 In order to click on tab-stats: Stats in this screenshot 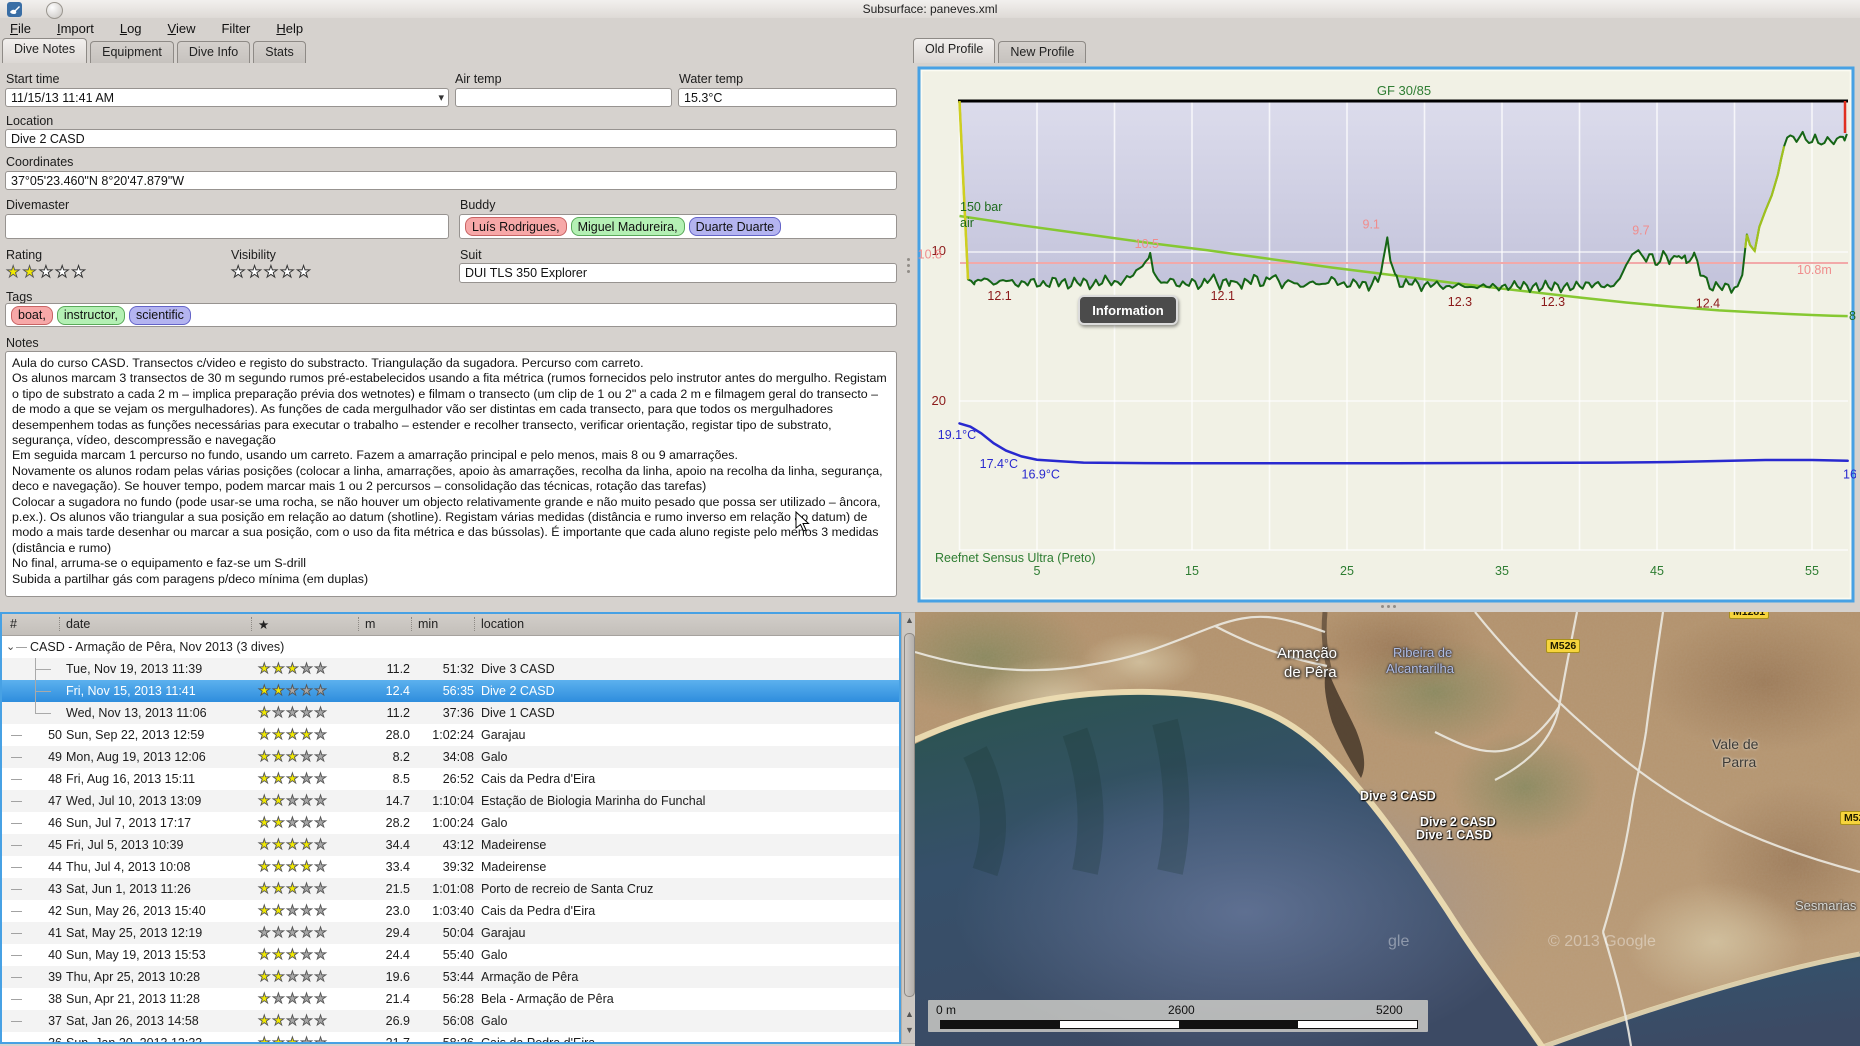, I will do `click(279, 52)`.